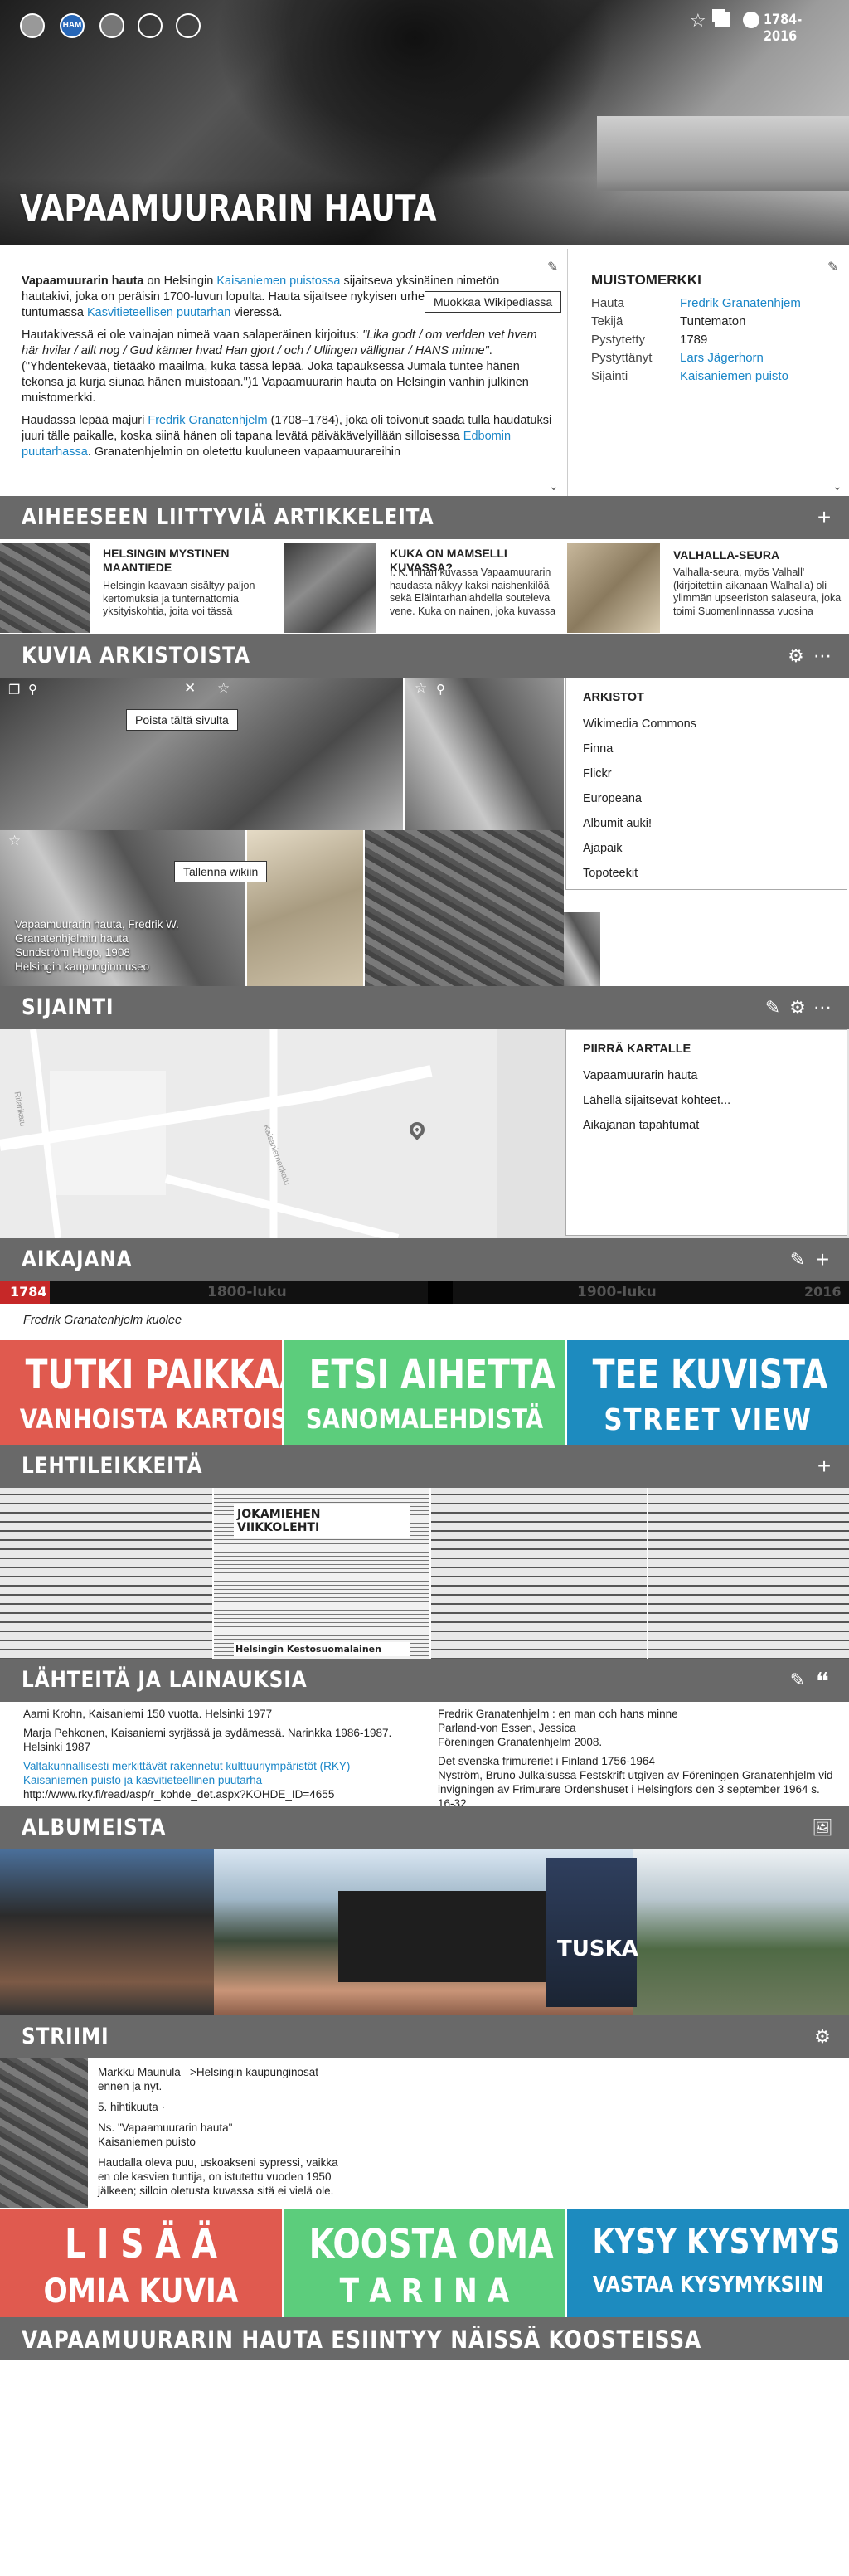 The image size is (849, 2576). Describe the element at coordinates (706, 849) in the screenshot. I see `menu-item-ajapaik: Ajapaik` at that location.